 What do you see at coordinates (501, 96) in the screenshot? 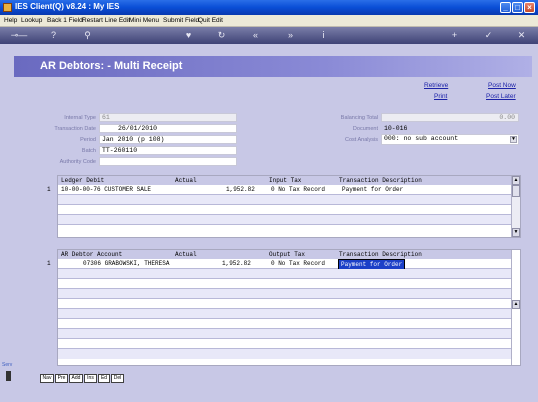
I see `post-later-link: Post Later` at bounding box center [501, 96].